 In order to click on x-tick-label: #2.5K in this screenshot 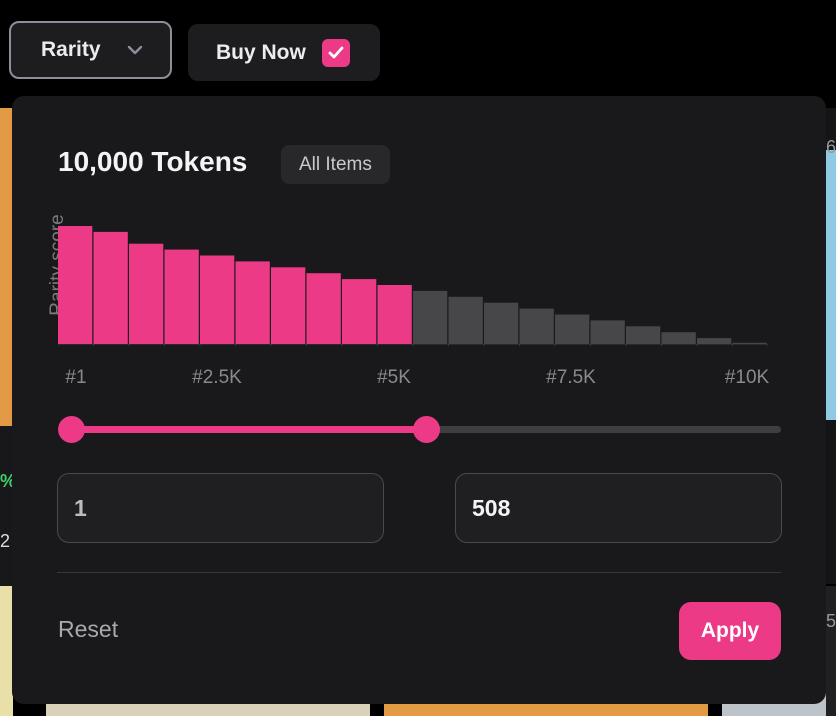, I will do `click(217, 377)`.